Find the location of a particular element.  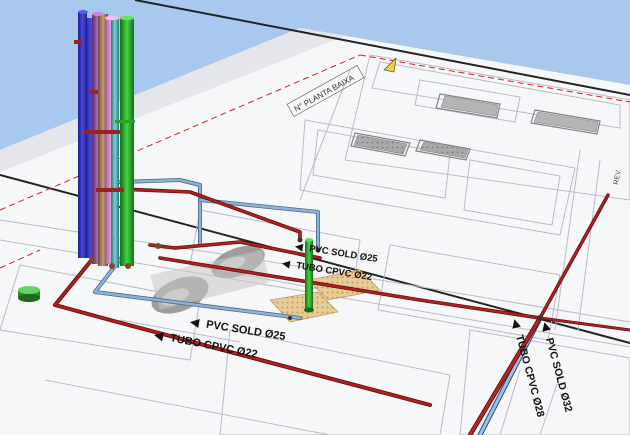

riser-green is located at coordinates (127, 142).